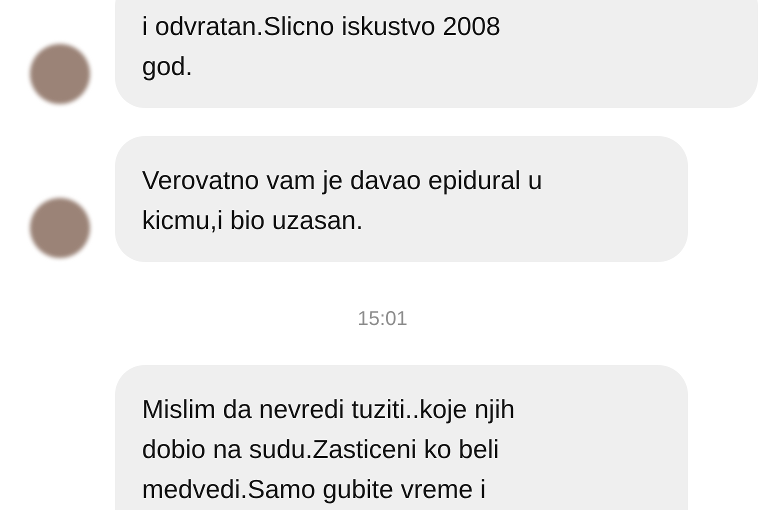 Image resolution: width=765 pixels, height=510 pixels. What do you see at coordinates (382, 319) in the screenshot?
I see `timestamp: 15:01` at bounding box center [382, 319].